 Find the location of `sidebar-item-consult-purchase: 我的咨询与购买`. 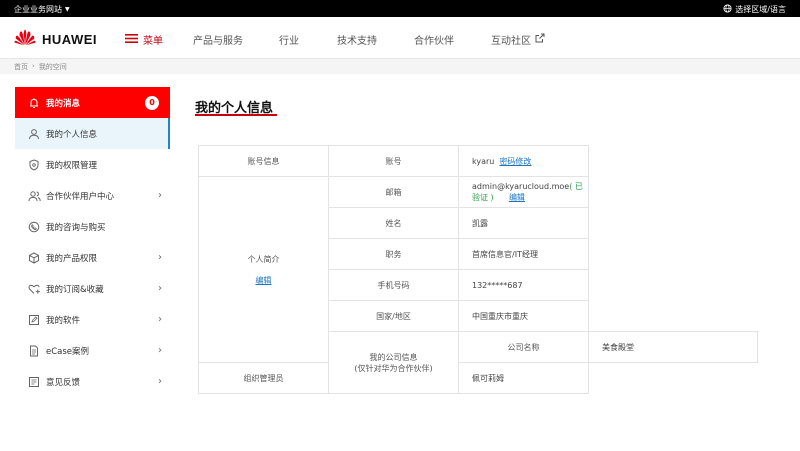

sidebar-item-consult-purchase: 我的咨询与购买 is located at coordinates (92, 226).